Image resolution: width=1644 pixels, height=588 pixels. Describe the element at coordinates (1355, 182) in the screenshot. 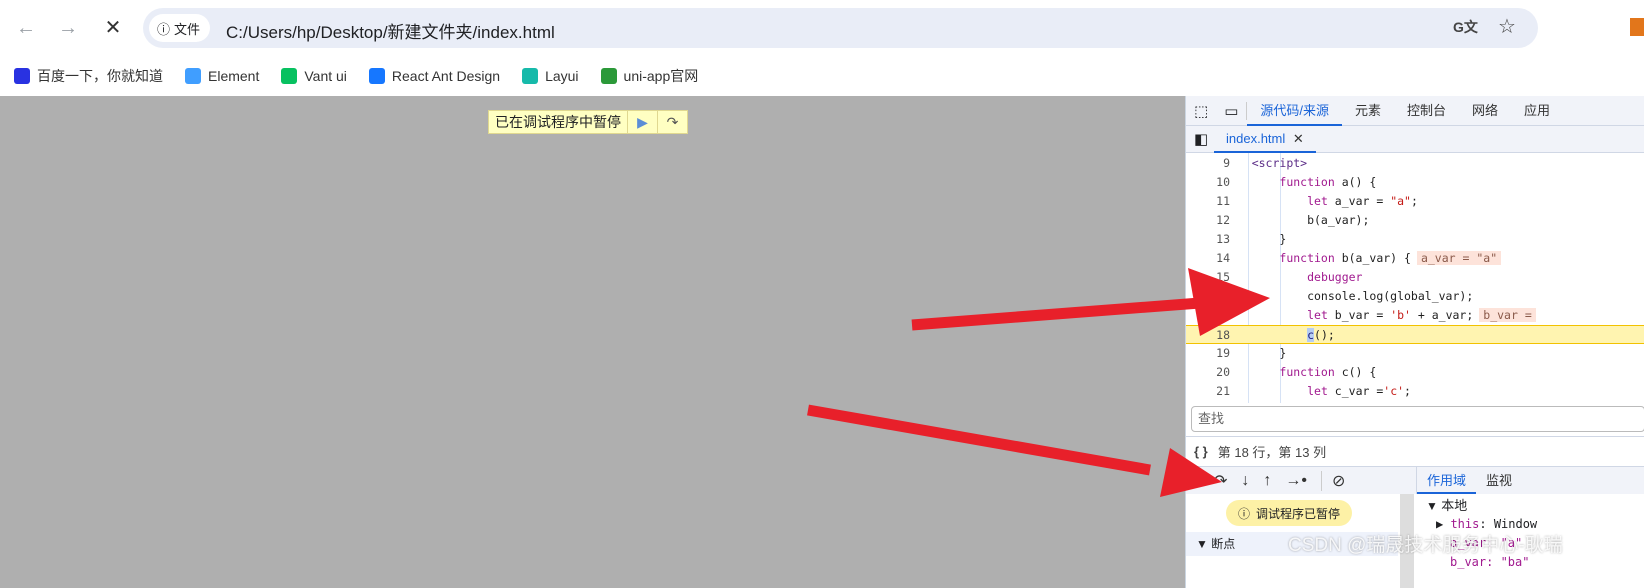

I see `code-token: a() {` at that location.